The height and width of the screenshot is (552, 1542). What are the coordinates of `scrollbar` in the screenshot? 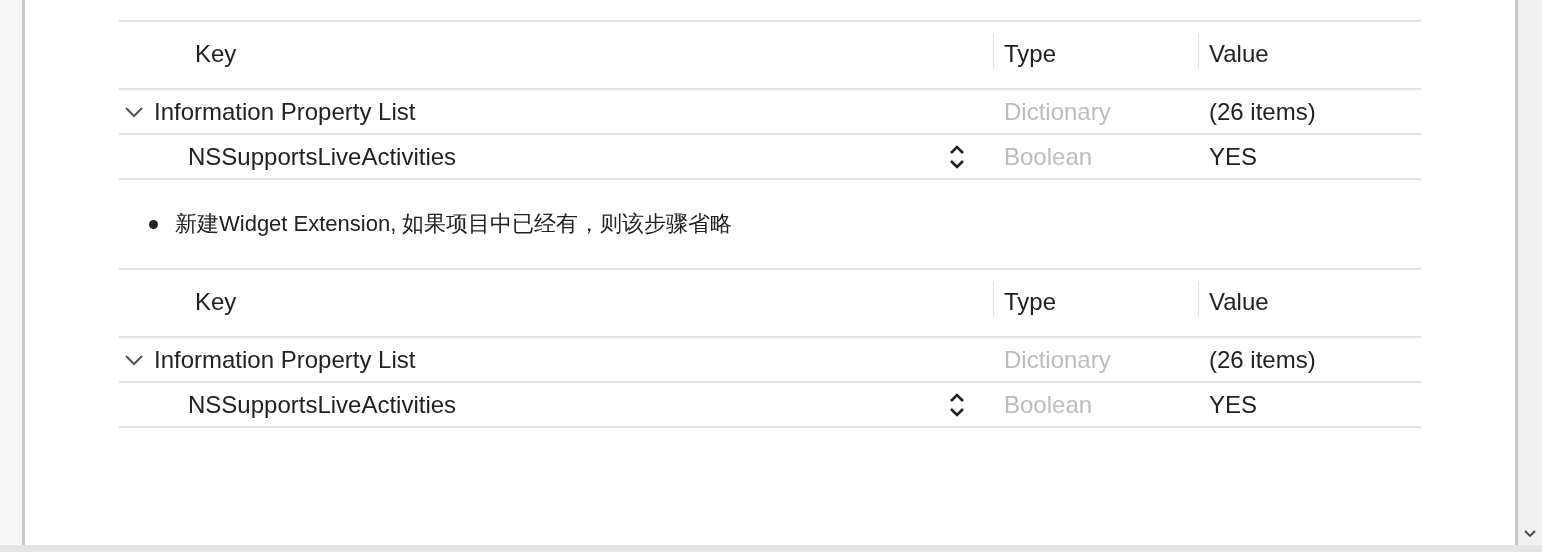 It's located at (1528, 272).